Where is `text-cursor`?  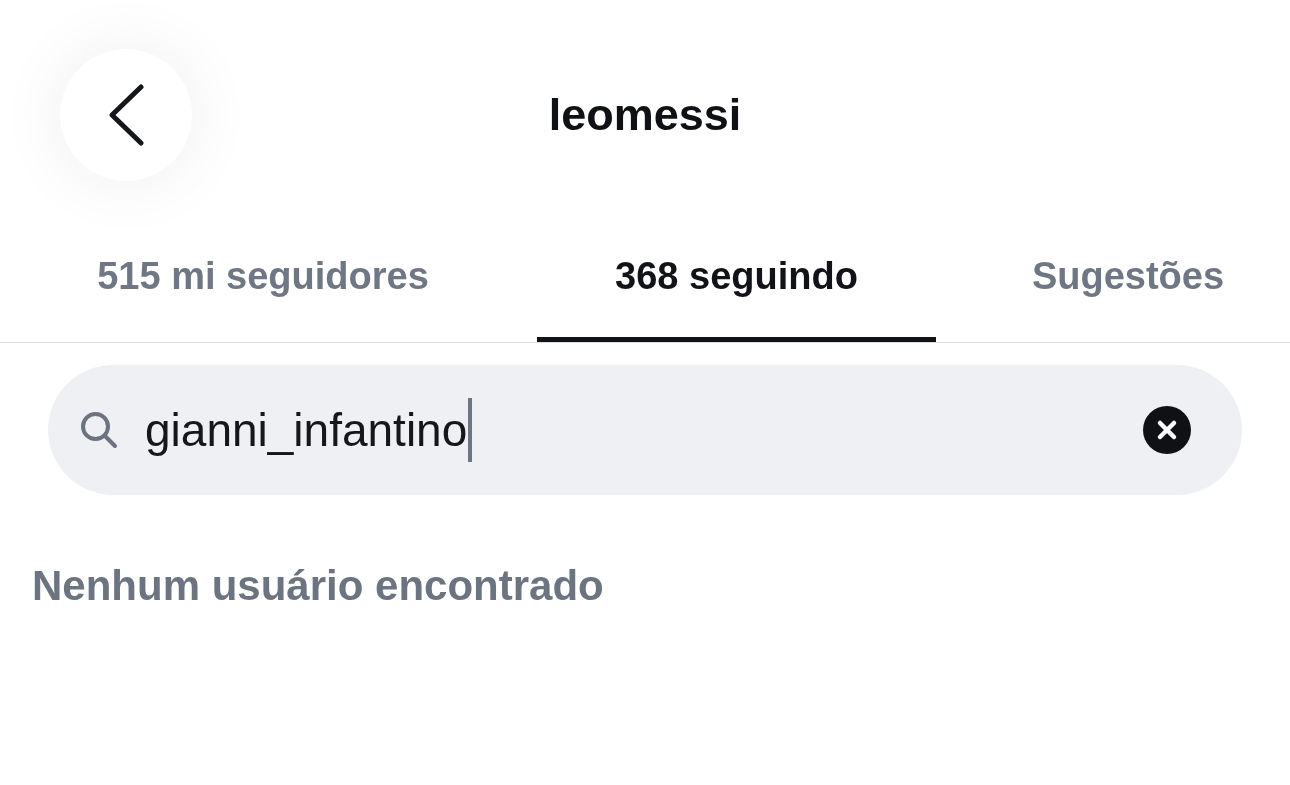 text-cursor is located at coordinates (470, 430).